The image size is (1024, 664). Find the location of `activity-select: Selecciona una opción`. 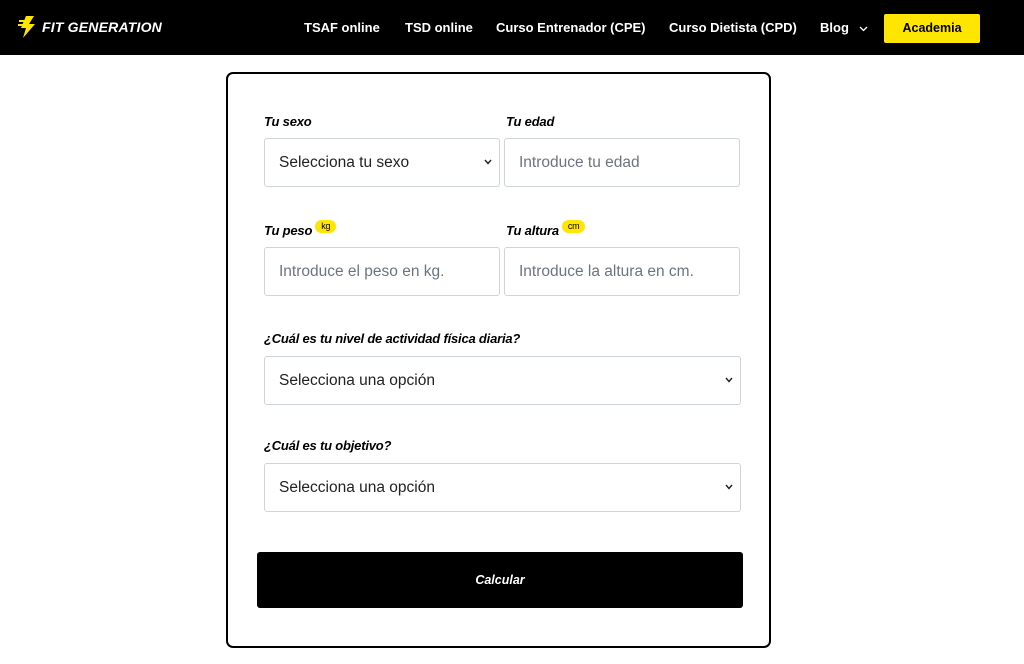

activity-select: Selecciona una opción is located at coordinates (502, 380).